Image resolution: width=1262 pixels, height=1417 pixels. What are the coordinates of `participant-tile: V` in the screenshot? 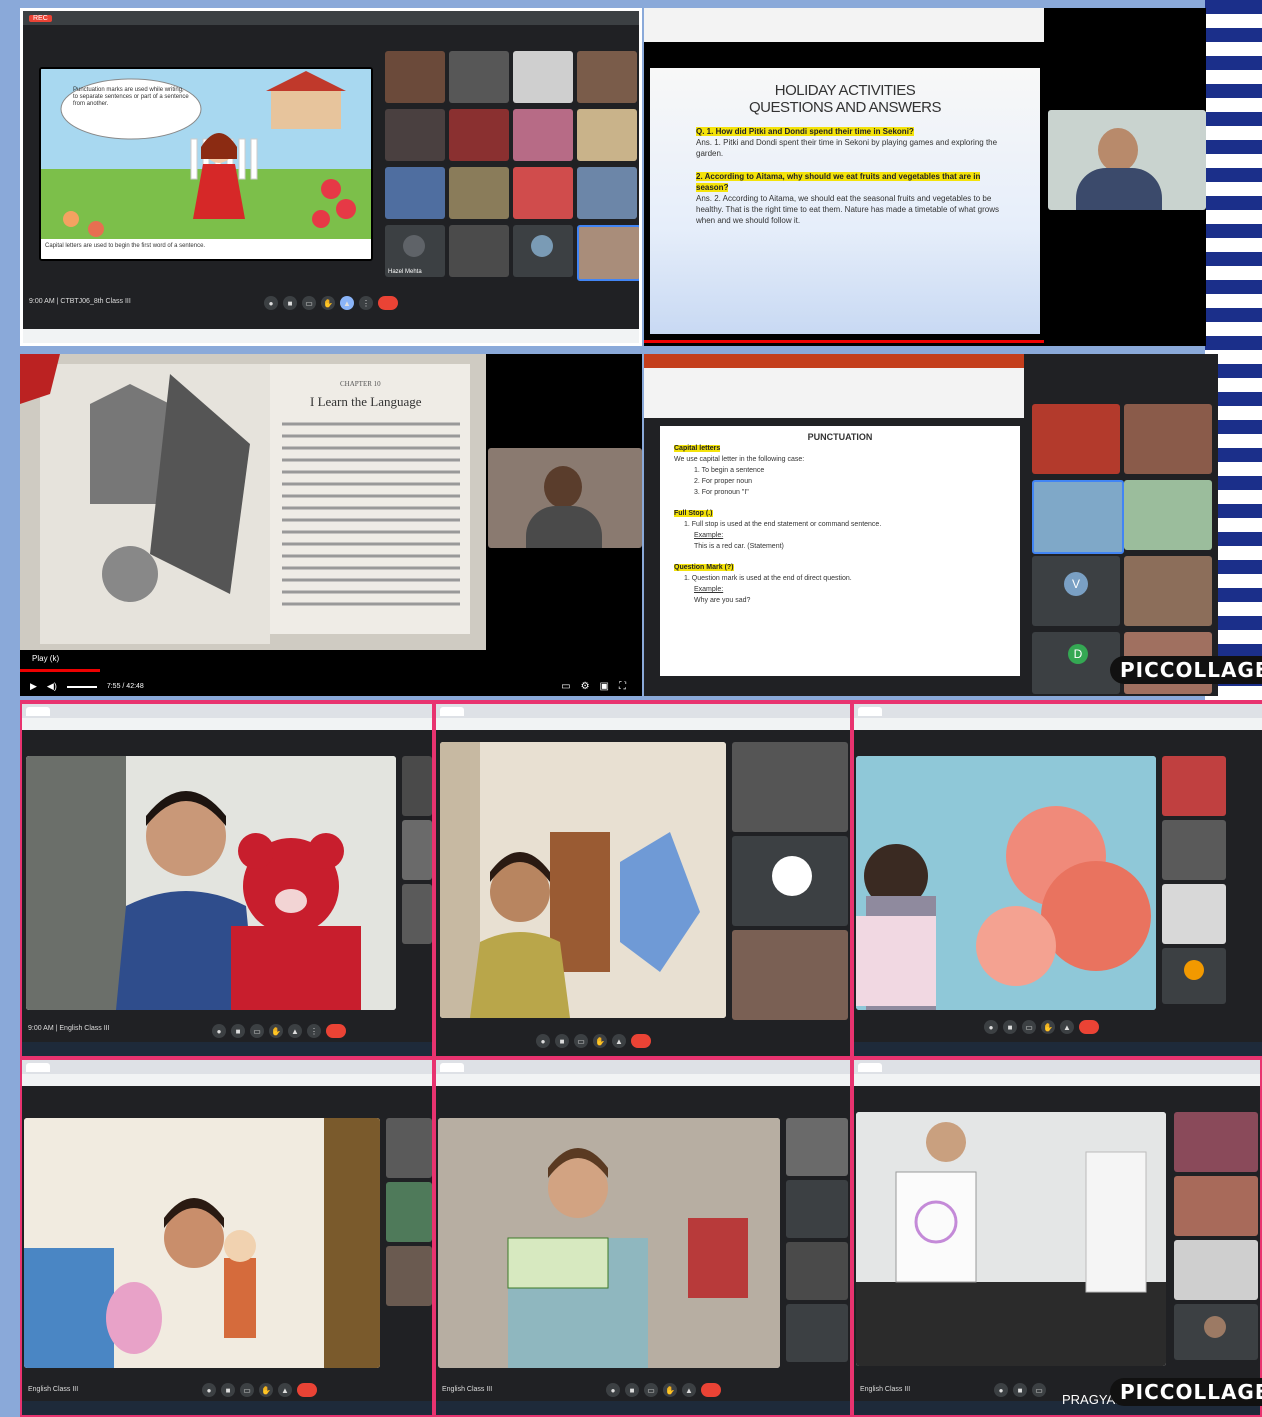 It's located at (1076, 591).